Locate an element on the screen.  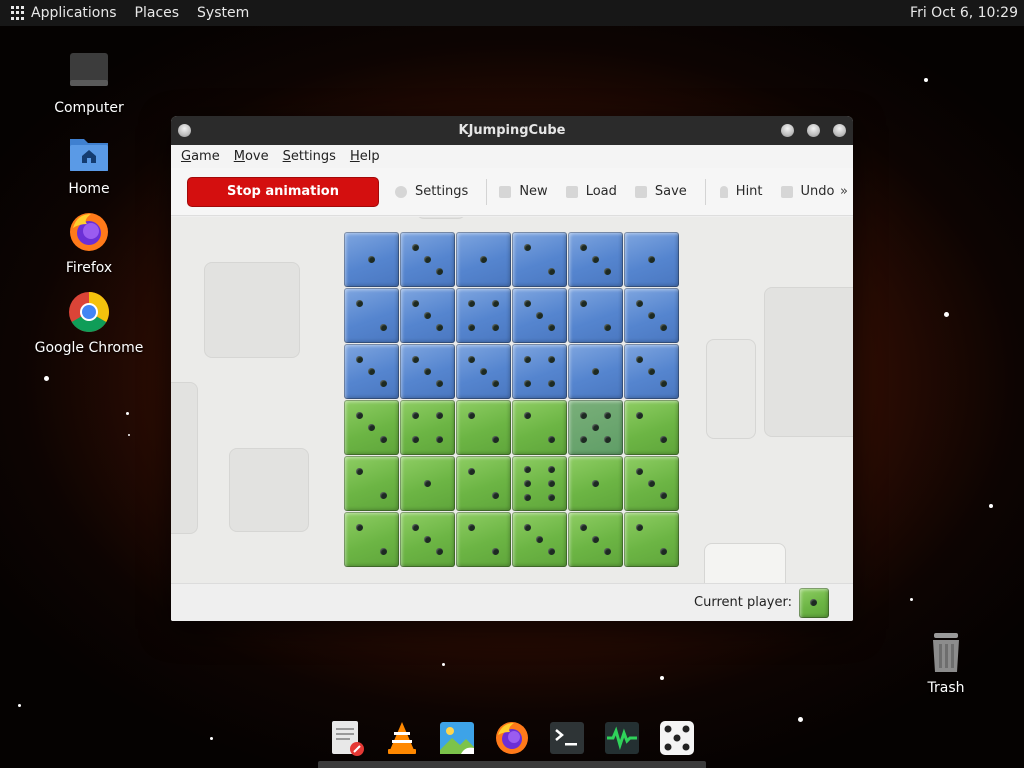
load-button: Load is located at coordinates (591, 191).